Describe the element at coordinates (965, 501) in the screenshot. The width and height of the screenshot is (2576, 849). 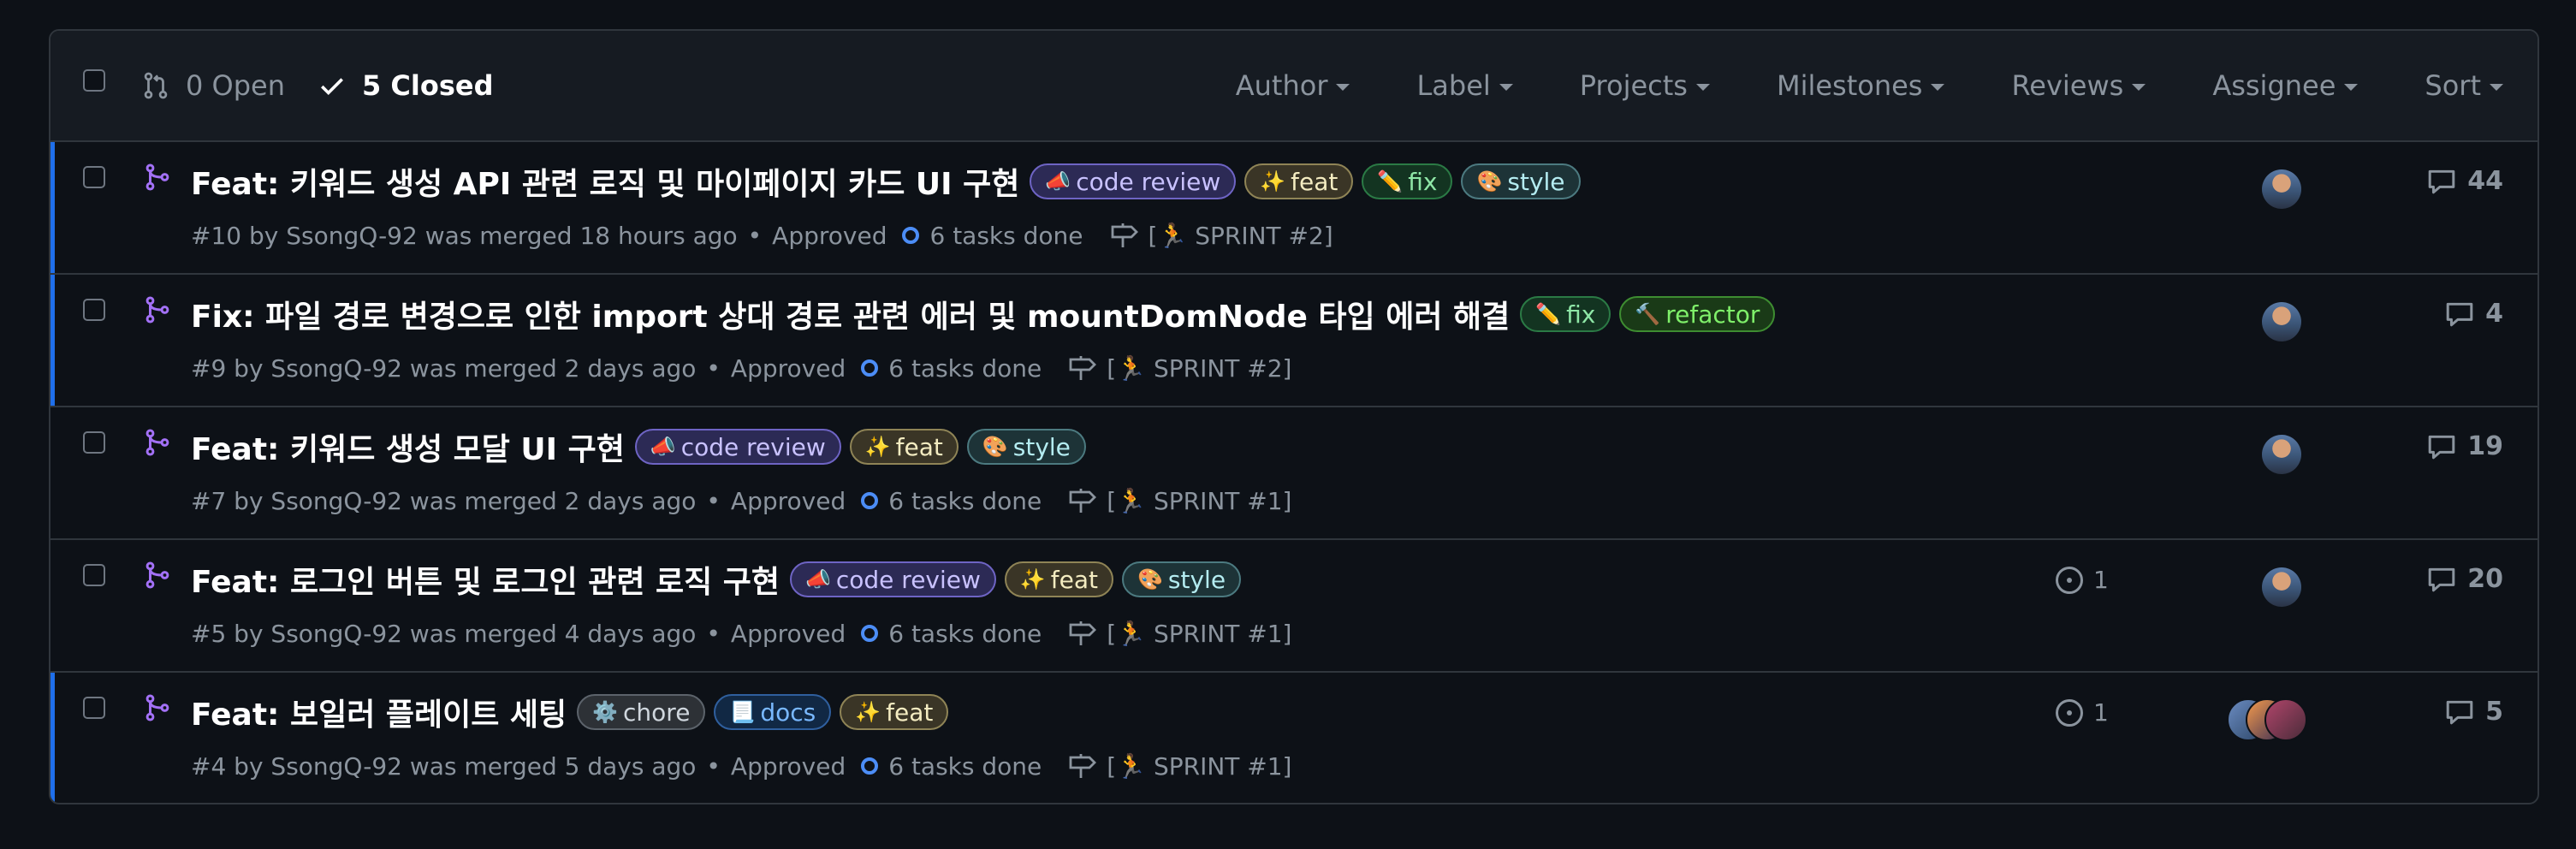
I see `tasks-text: 6 tasks done` at that location.